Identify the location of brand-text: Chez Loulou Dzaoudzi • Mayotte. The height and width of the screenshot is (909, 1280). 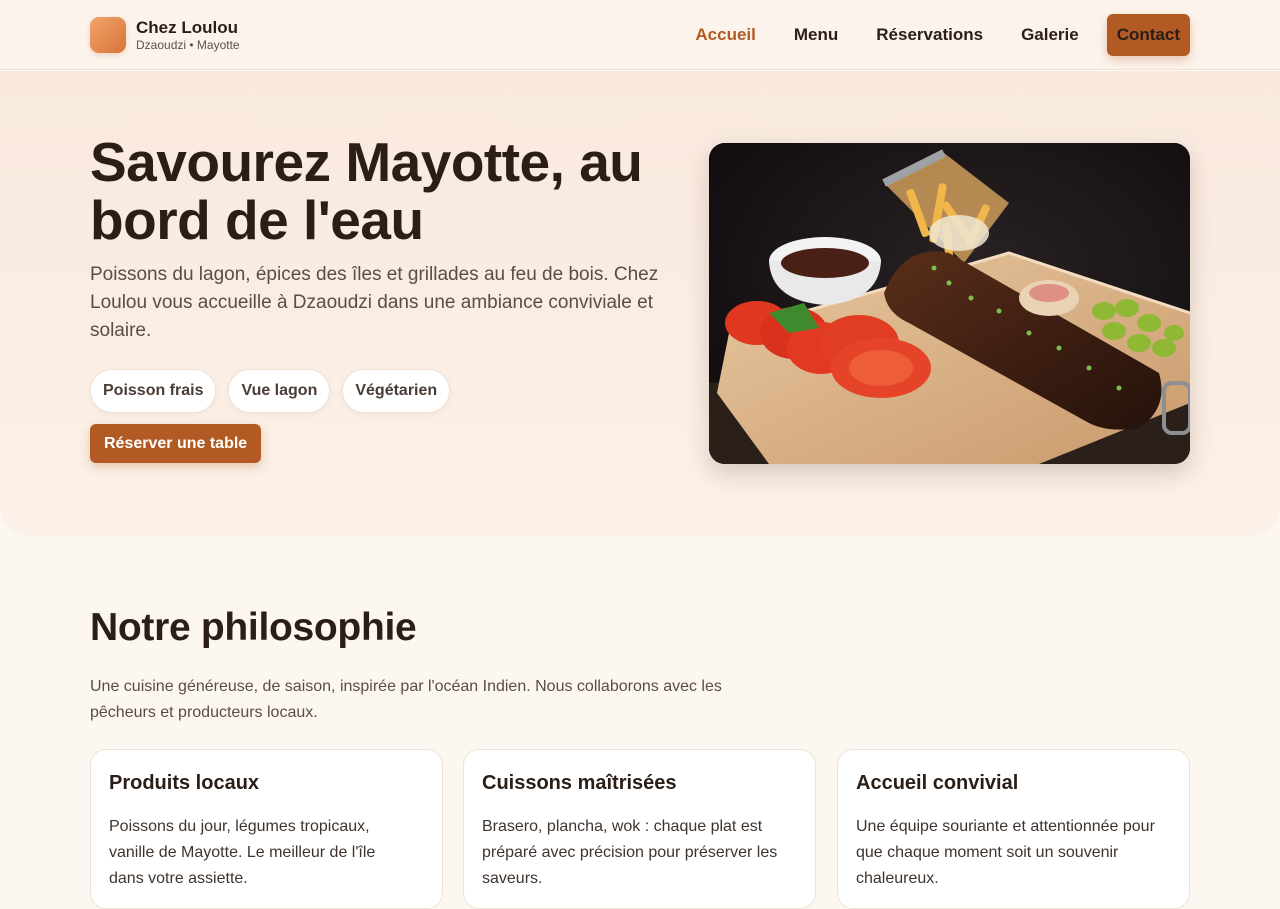
(188, 35).